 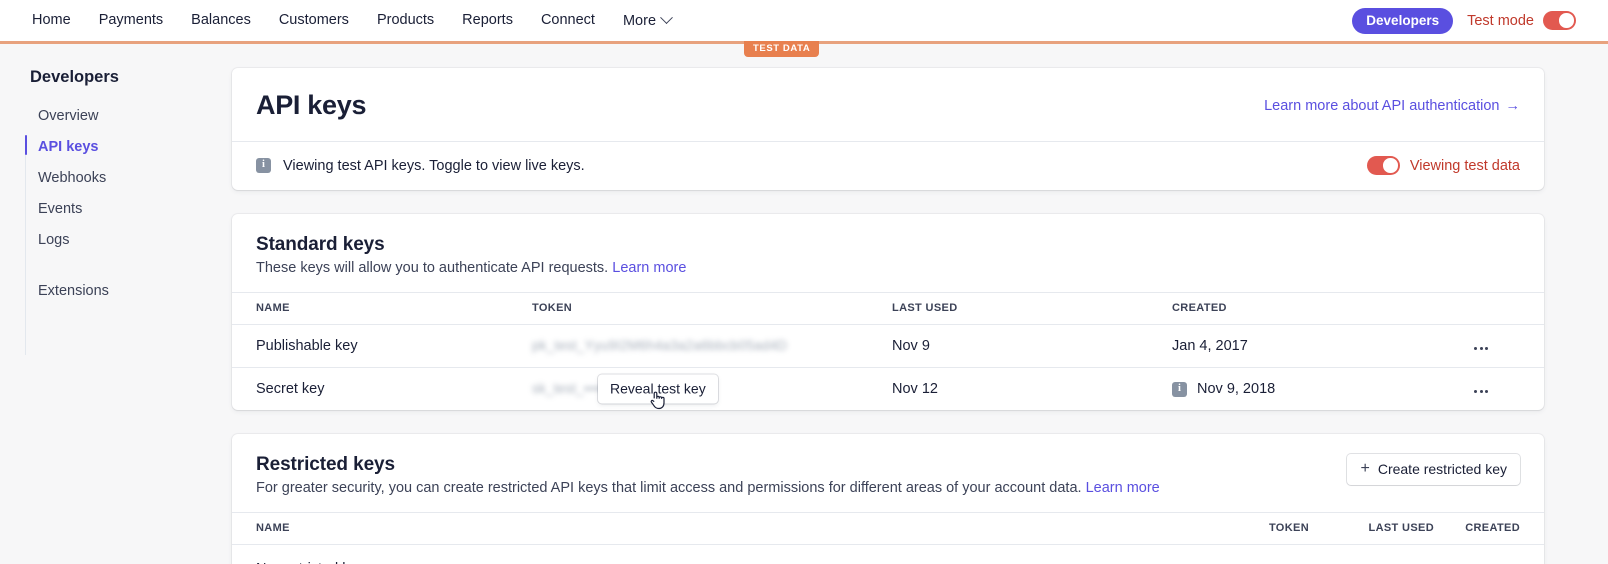 What do you see at coordinates (54, 20) in the screenshot?
I see `nav-link-home: Home` at bounding box center [54, 20].